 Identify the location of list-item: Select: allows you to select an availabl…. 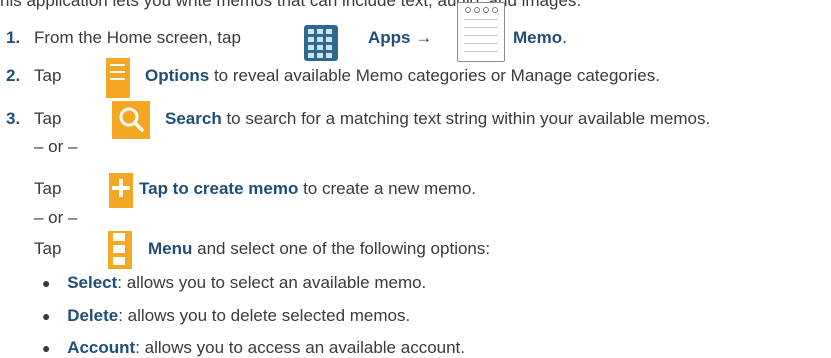
(234, 283).